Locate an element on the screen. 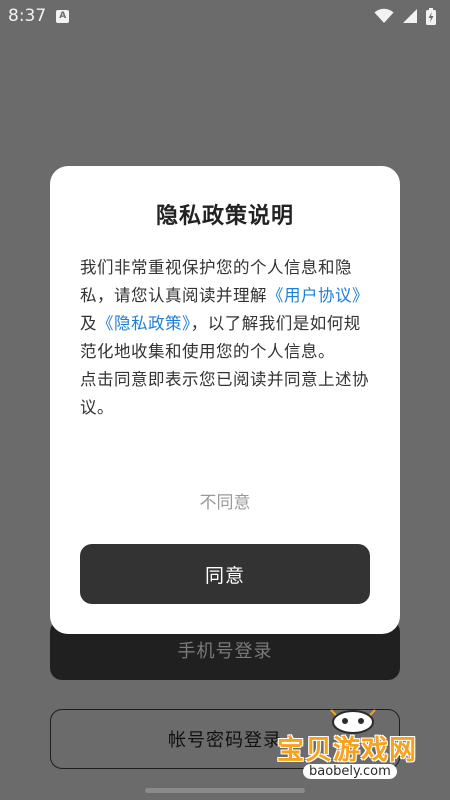  body-and: 及 is located at coordinates (88, 323).